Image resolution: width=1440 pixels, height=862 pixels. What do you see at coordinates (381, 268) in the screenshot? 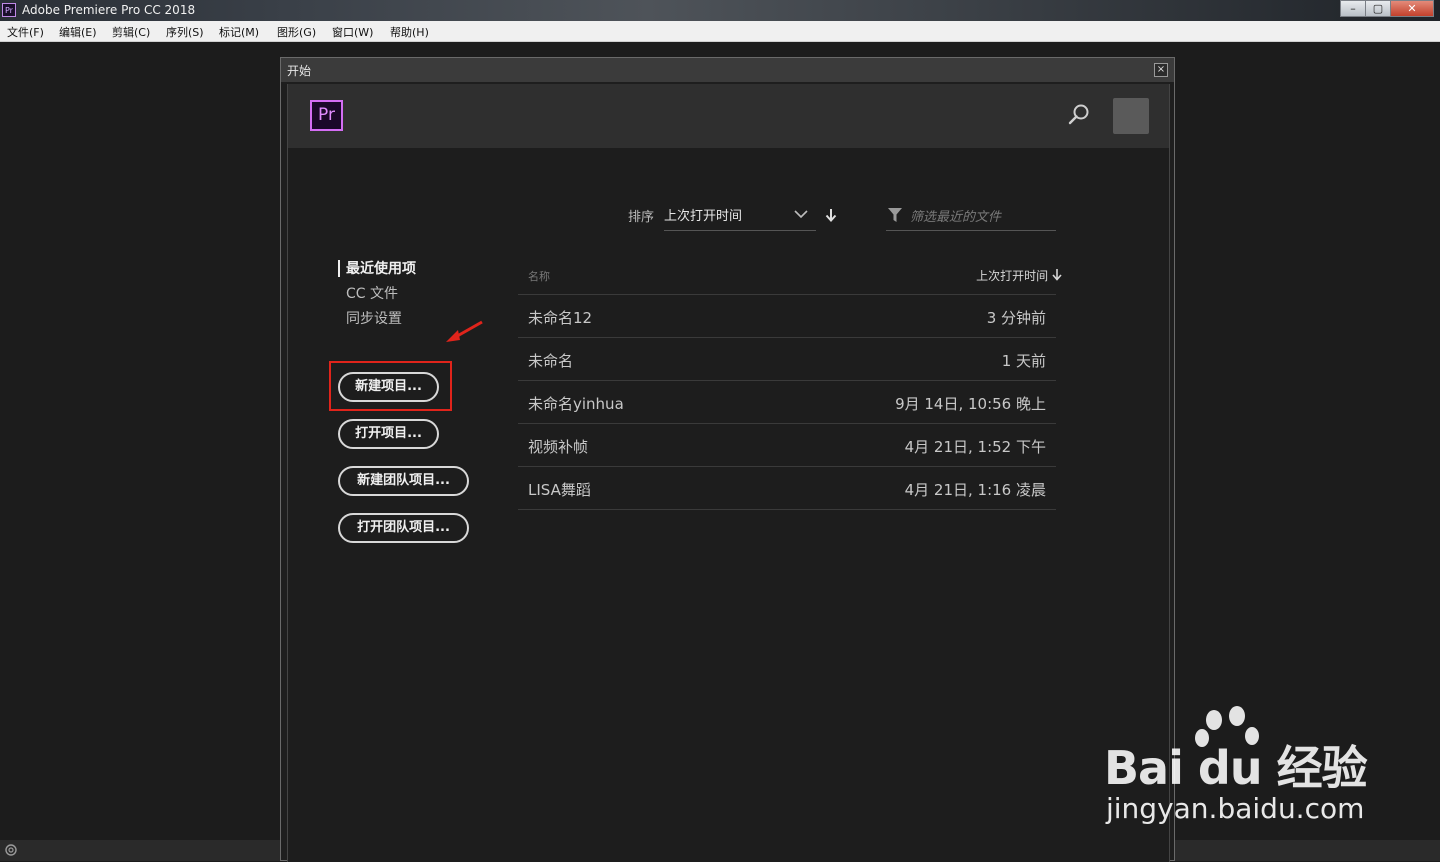
I see `nav-recent: 最近使用项` at bounding box center [381, 268].